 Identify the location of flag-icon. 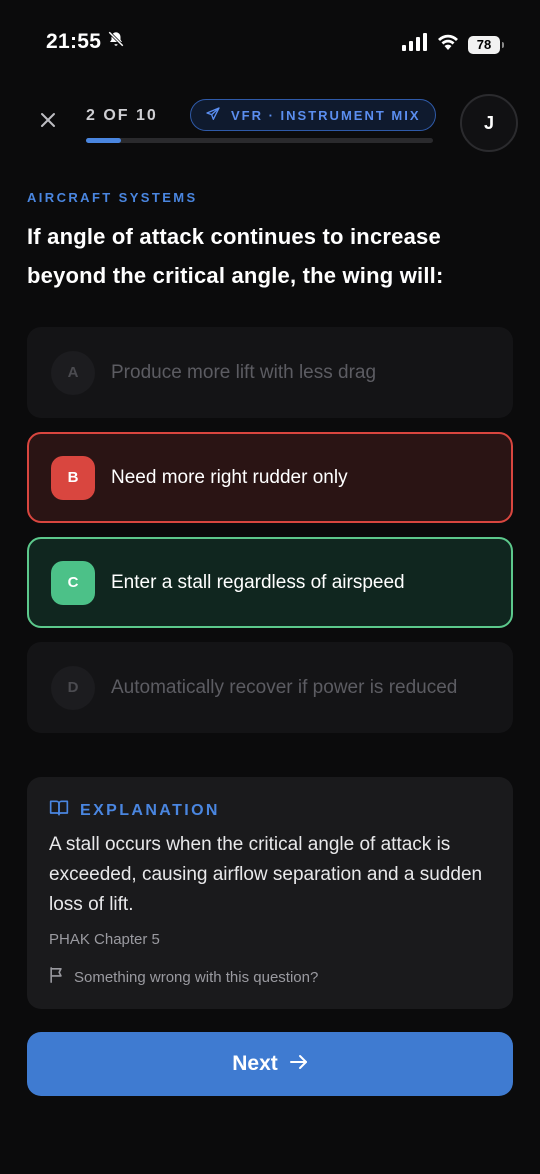
(56, 977).